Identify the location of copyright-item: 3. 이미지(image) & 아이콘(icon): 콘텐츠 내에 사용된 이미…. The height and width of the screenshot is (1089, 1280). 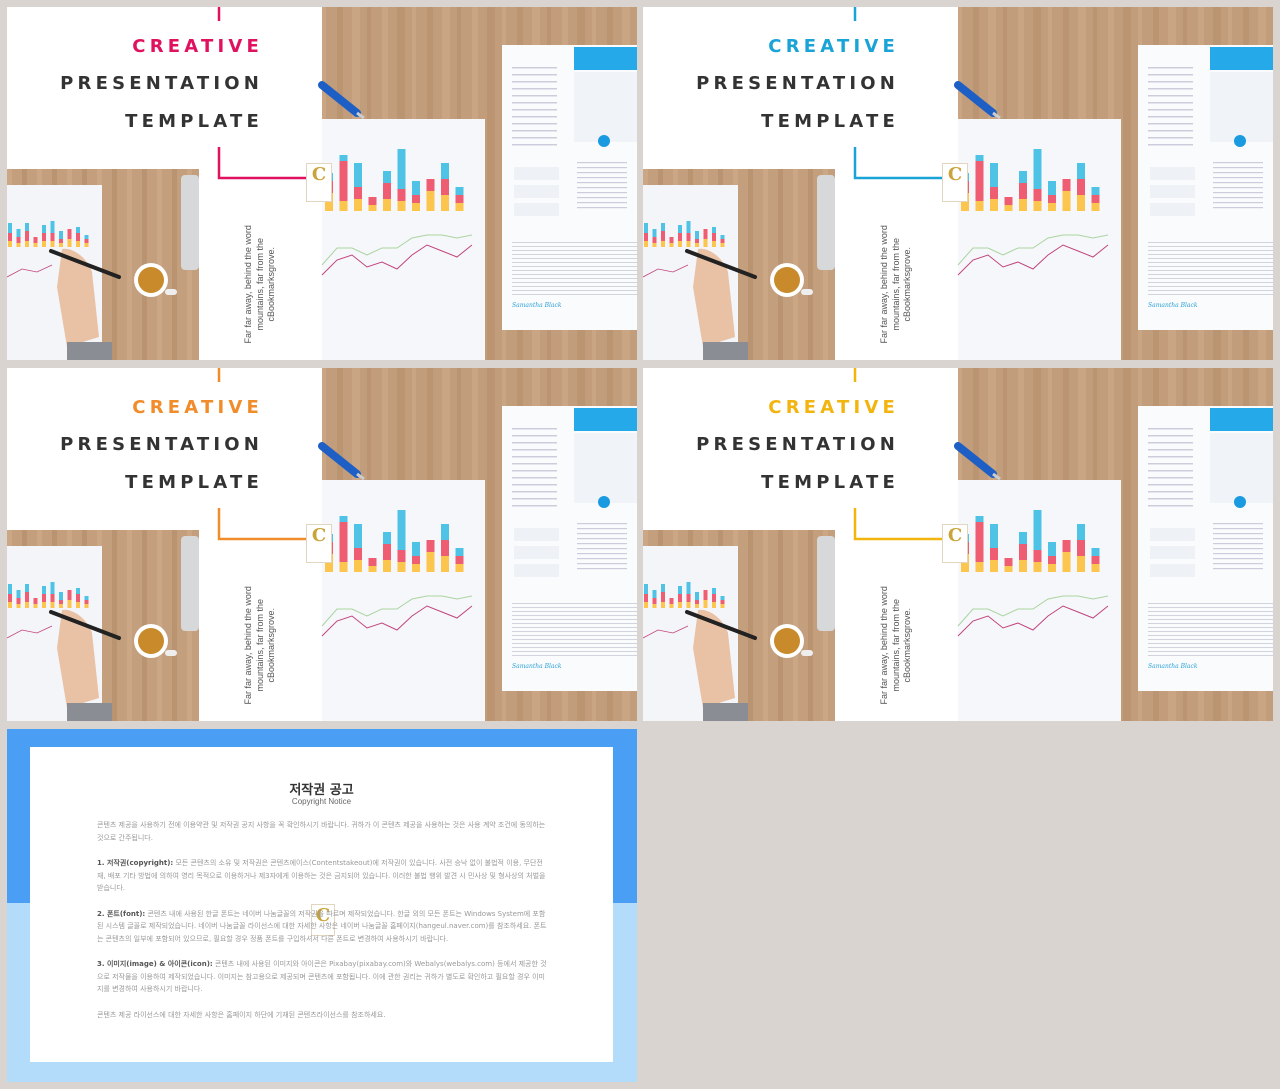
(322, 976).